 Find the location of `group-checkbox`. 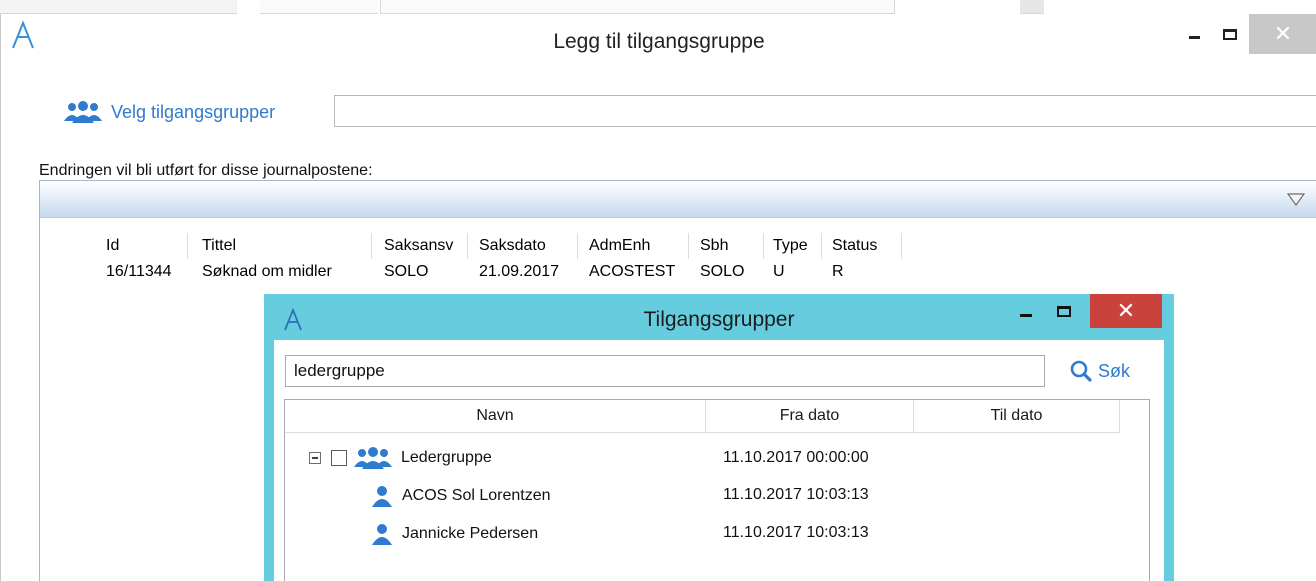

group-checkbox is located at coordinates (339, 458).